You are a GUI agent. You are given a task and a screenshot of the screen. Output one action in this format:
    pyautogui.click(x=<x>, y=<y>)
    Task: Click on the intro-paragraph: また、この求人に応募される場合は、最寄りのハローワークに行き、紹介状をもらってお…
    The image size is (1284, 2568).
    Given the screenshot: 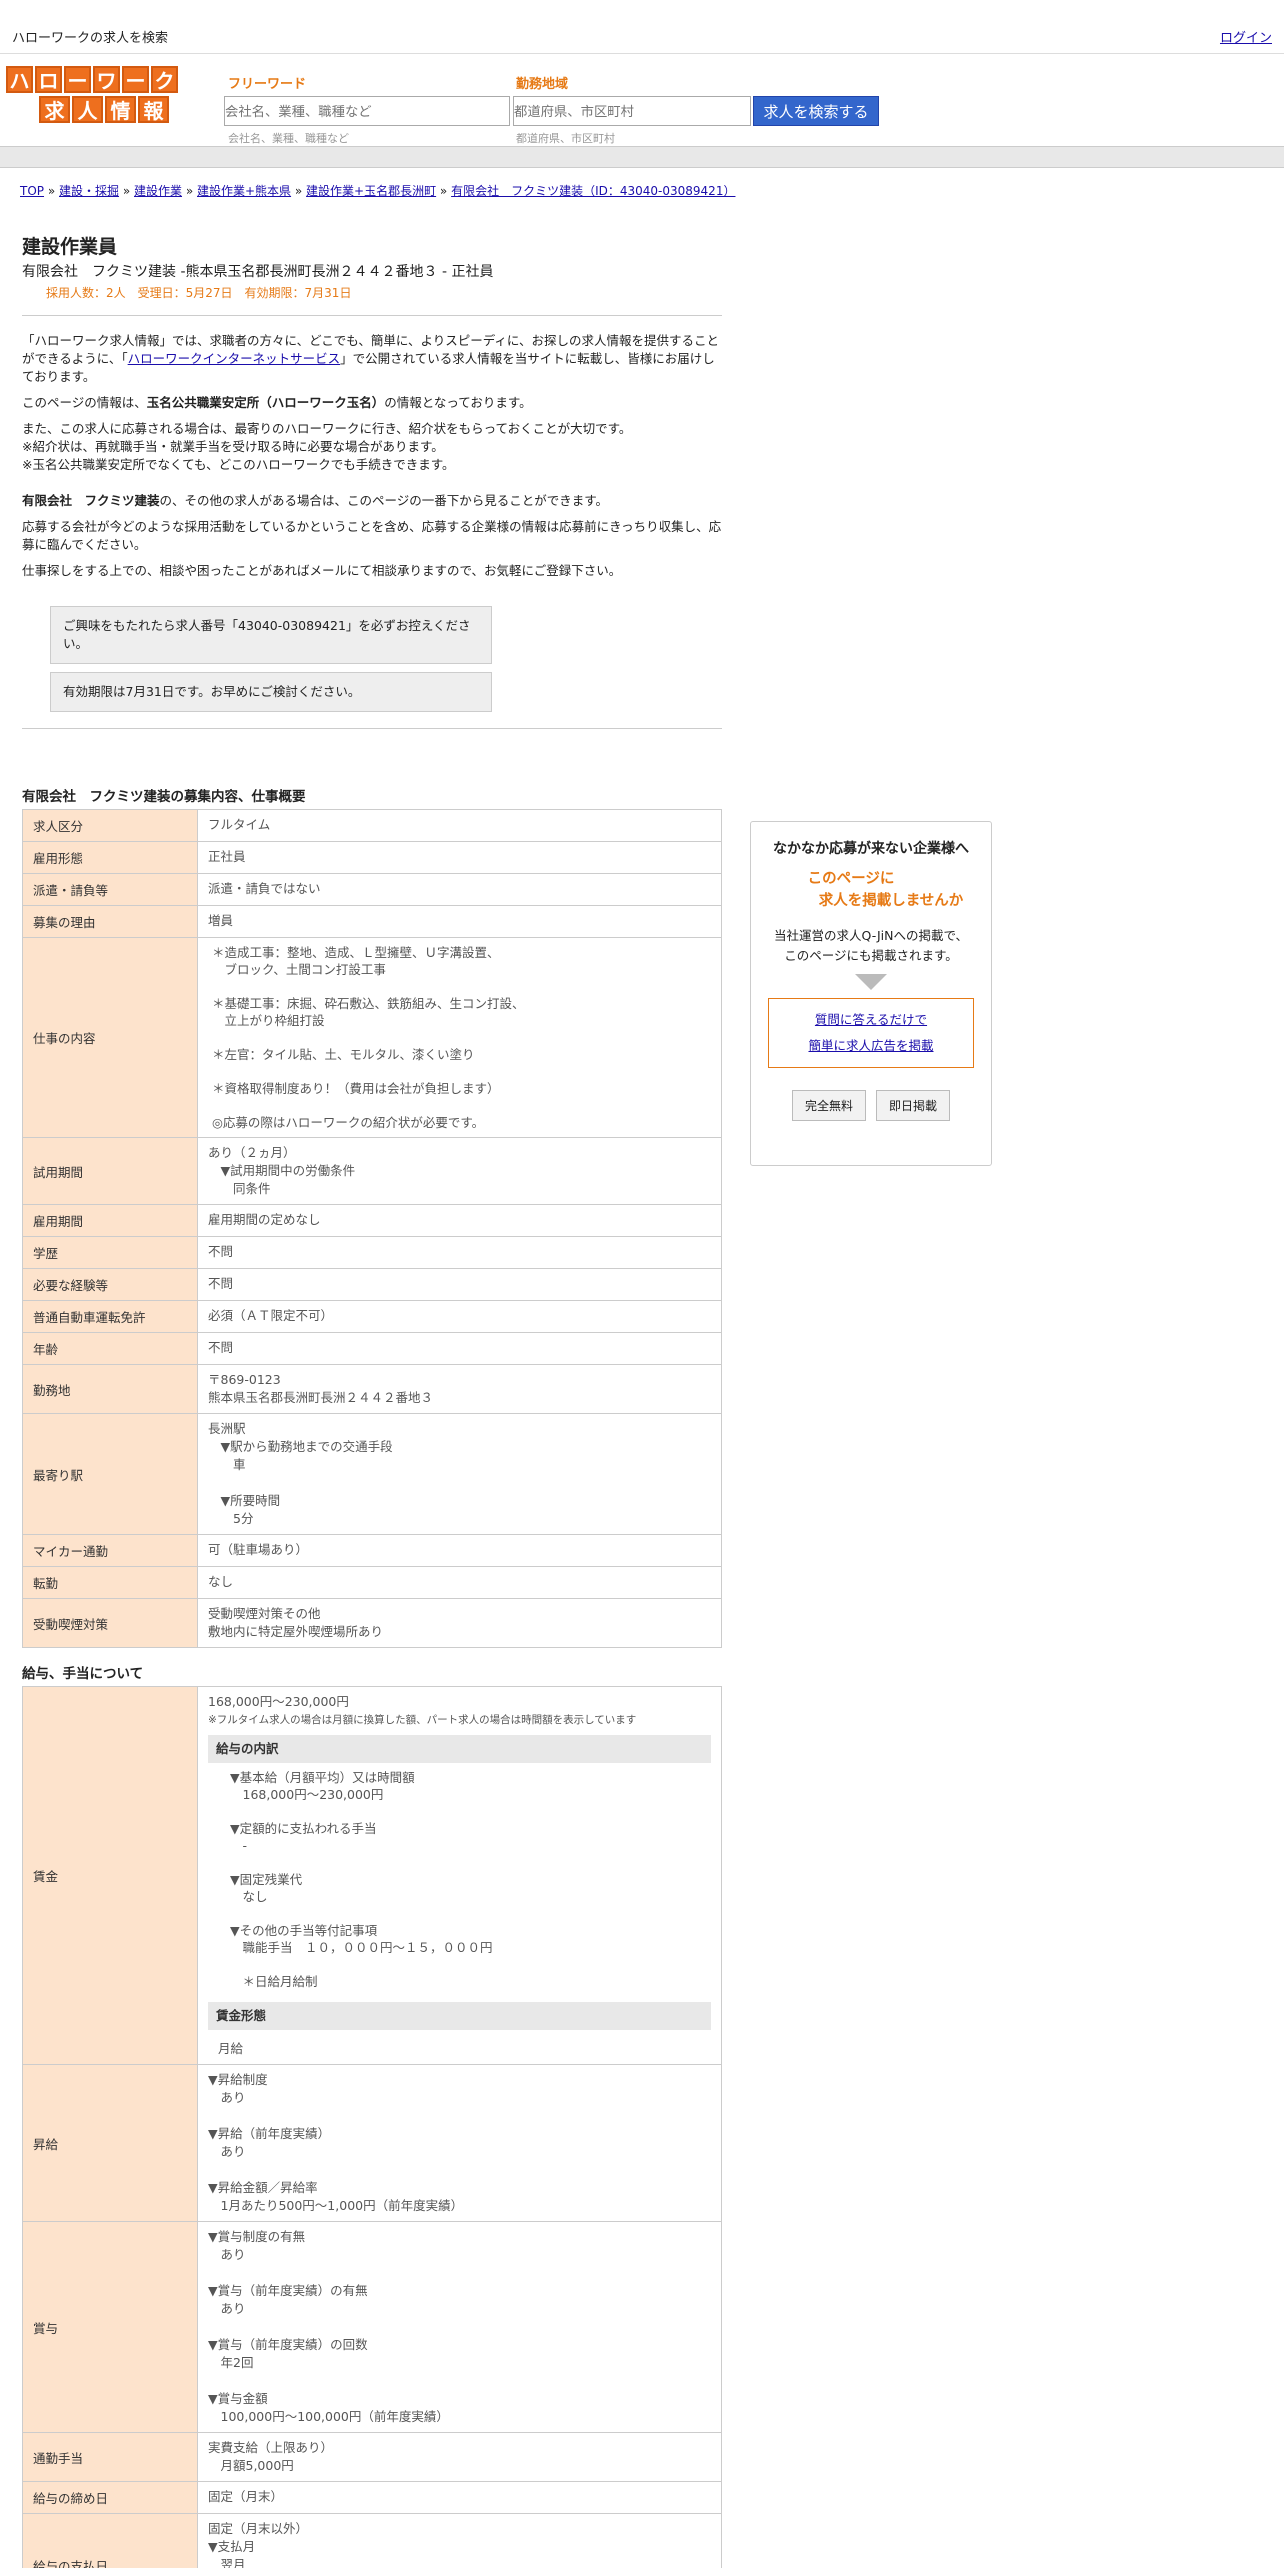 What is the action you would take?
    pyautogui.click(x=327, y=446)
    